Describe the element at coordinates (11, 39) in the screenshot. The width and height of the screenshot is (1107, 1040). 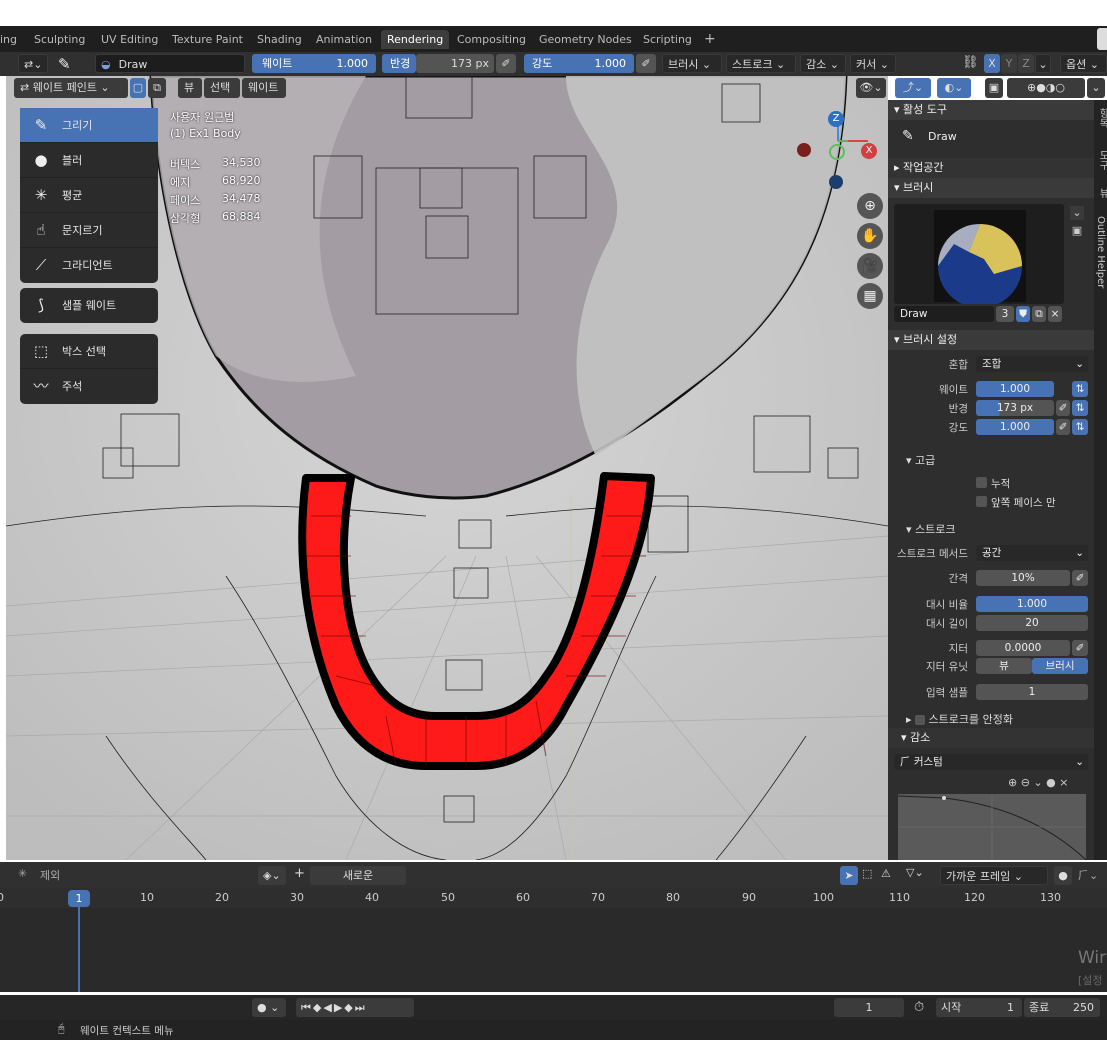
I see `tab-partial: ing` at that location.